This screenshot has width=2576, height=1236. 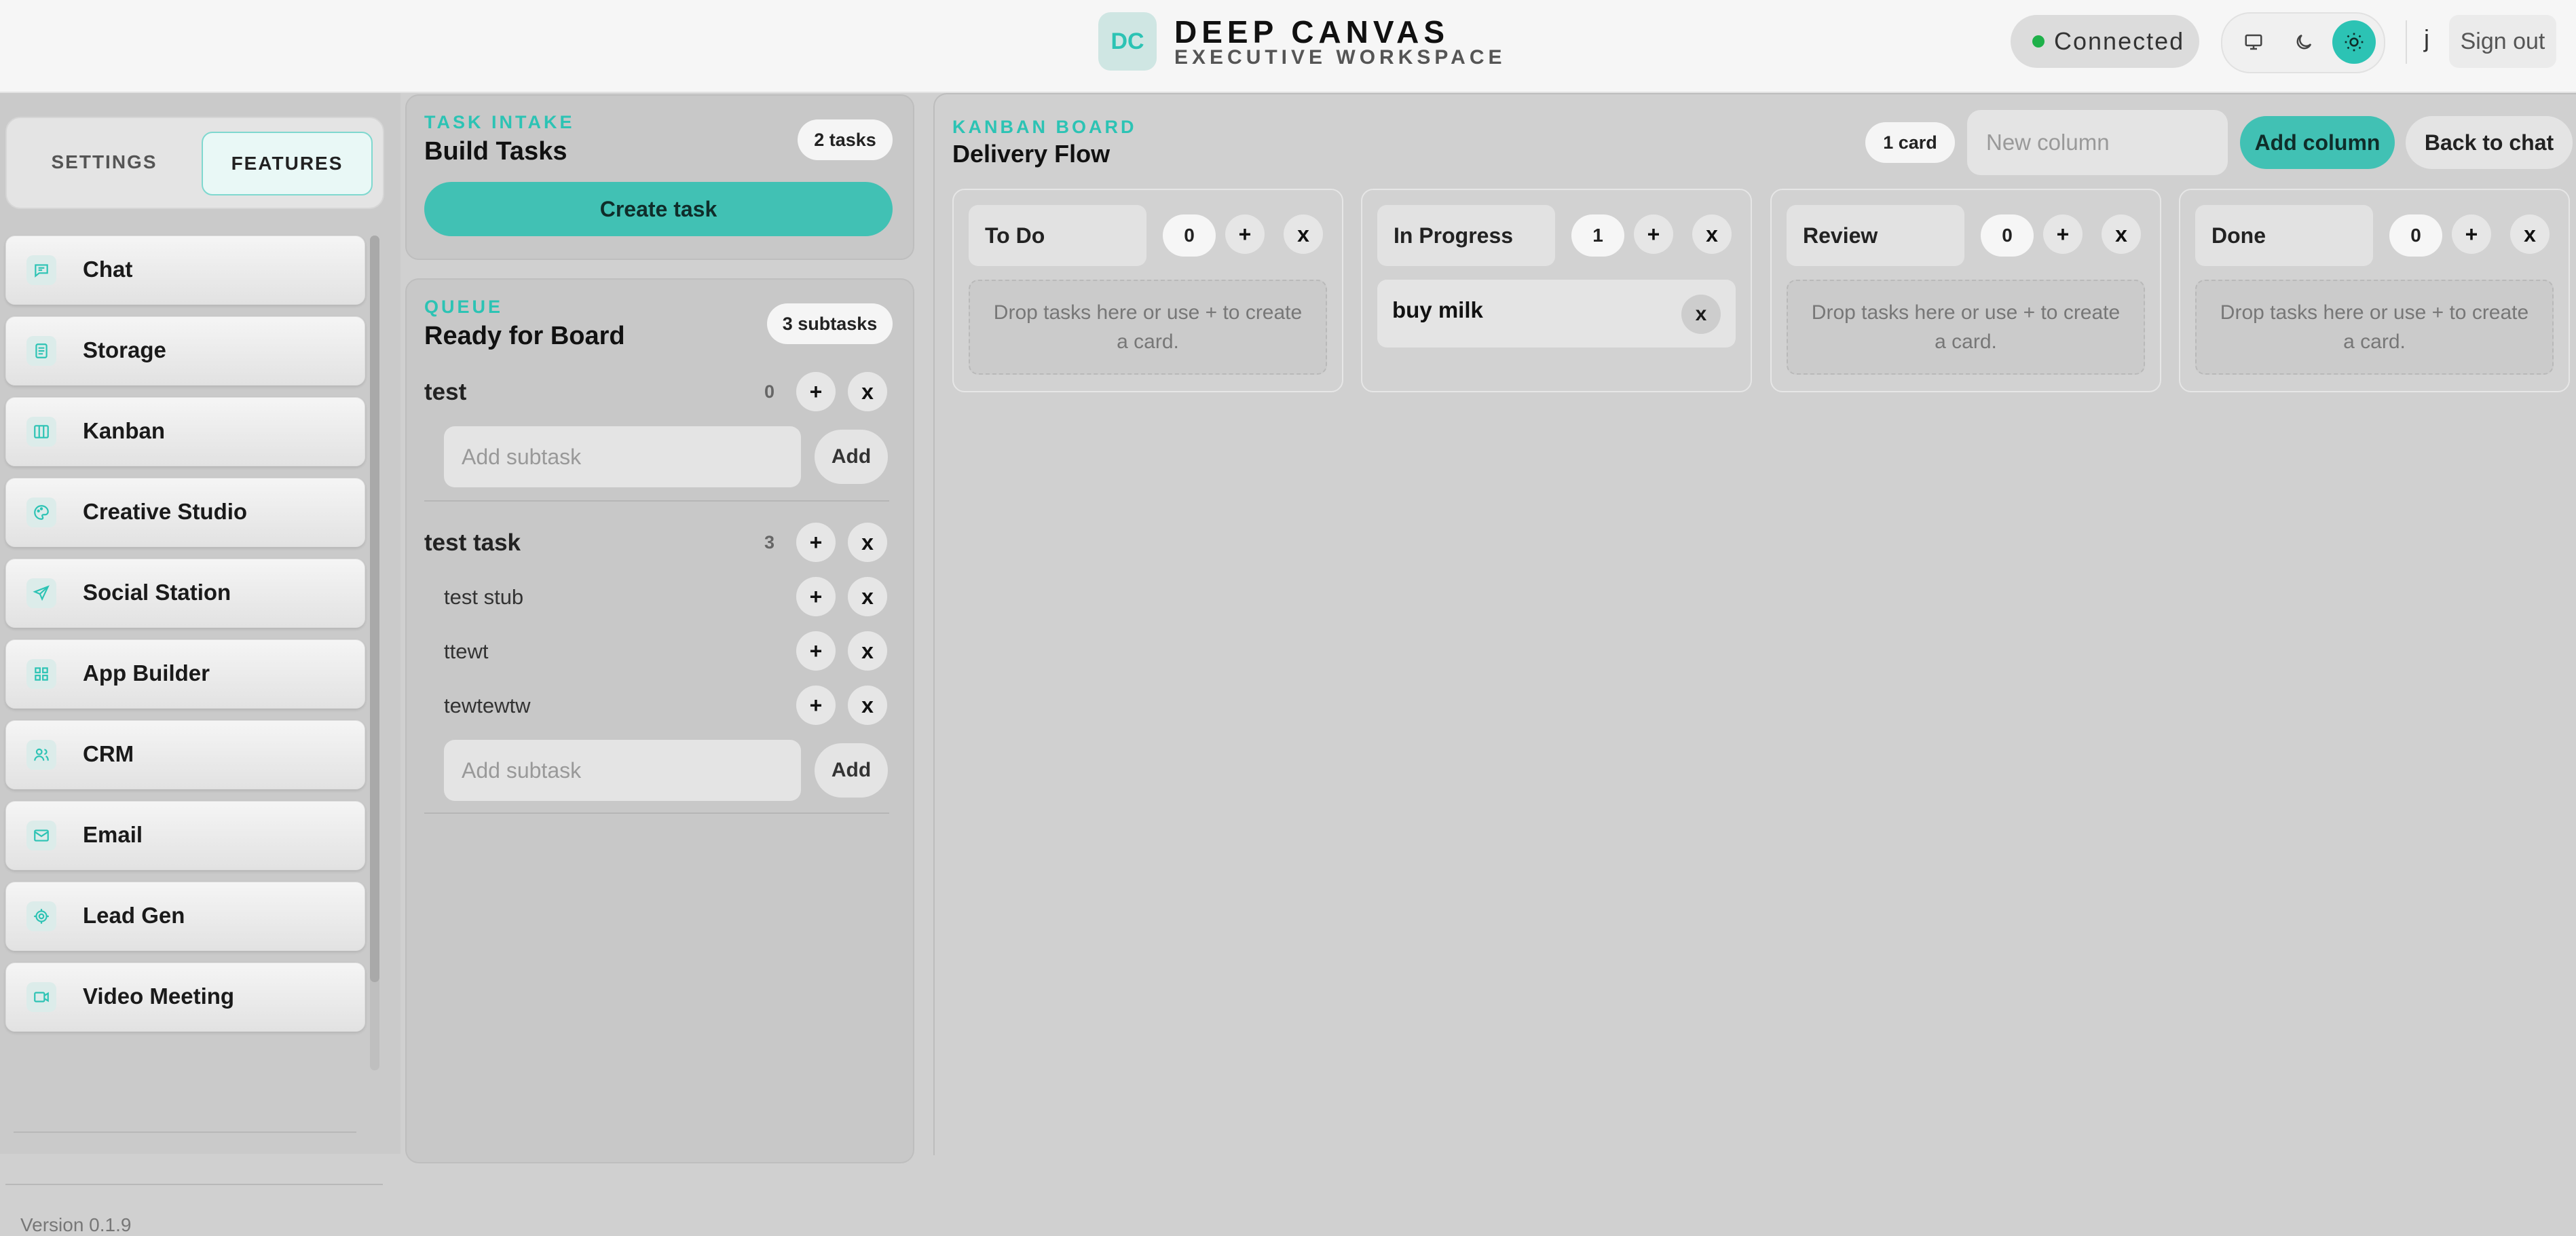 I want to click on column-name: Review, so click(x=1876, y=235).